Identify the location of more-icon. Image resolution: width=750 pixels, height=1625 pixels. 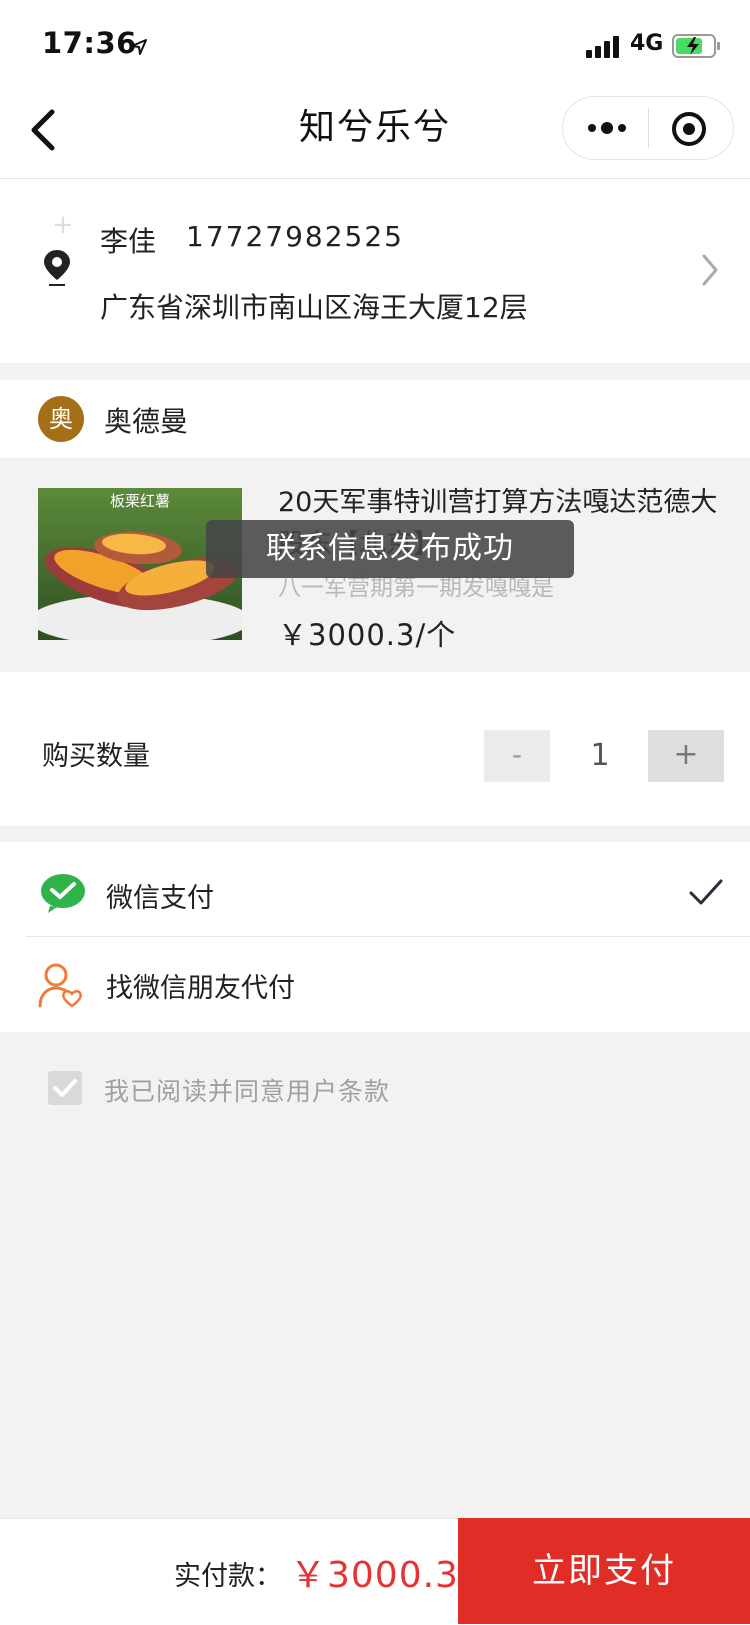
(607, 128).